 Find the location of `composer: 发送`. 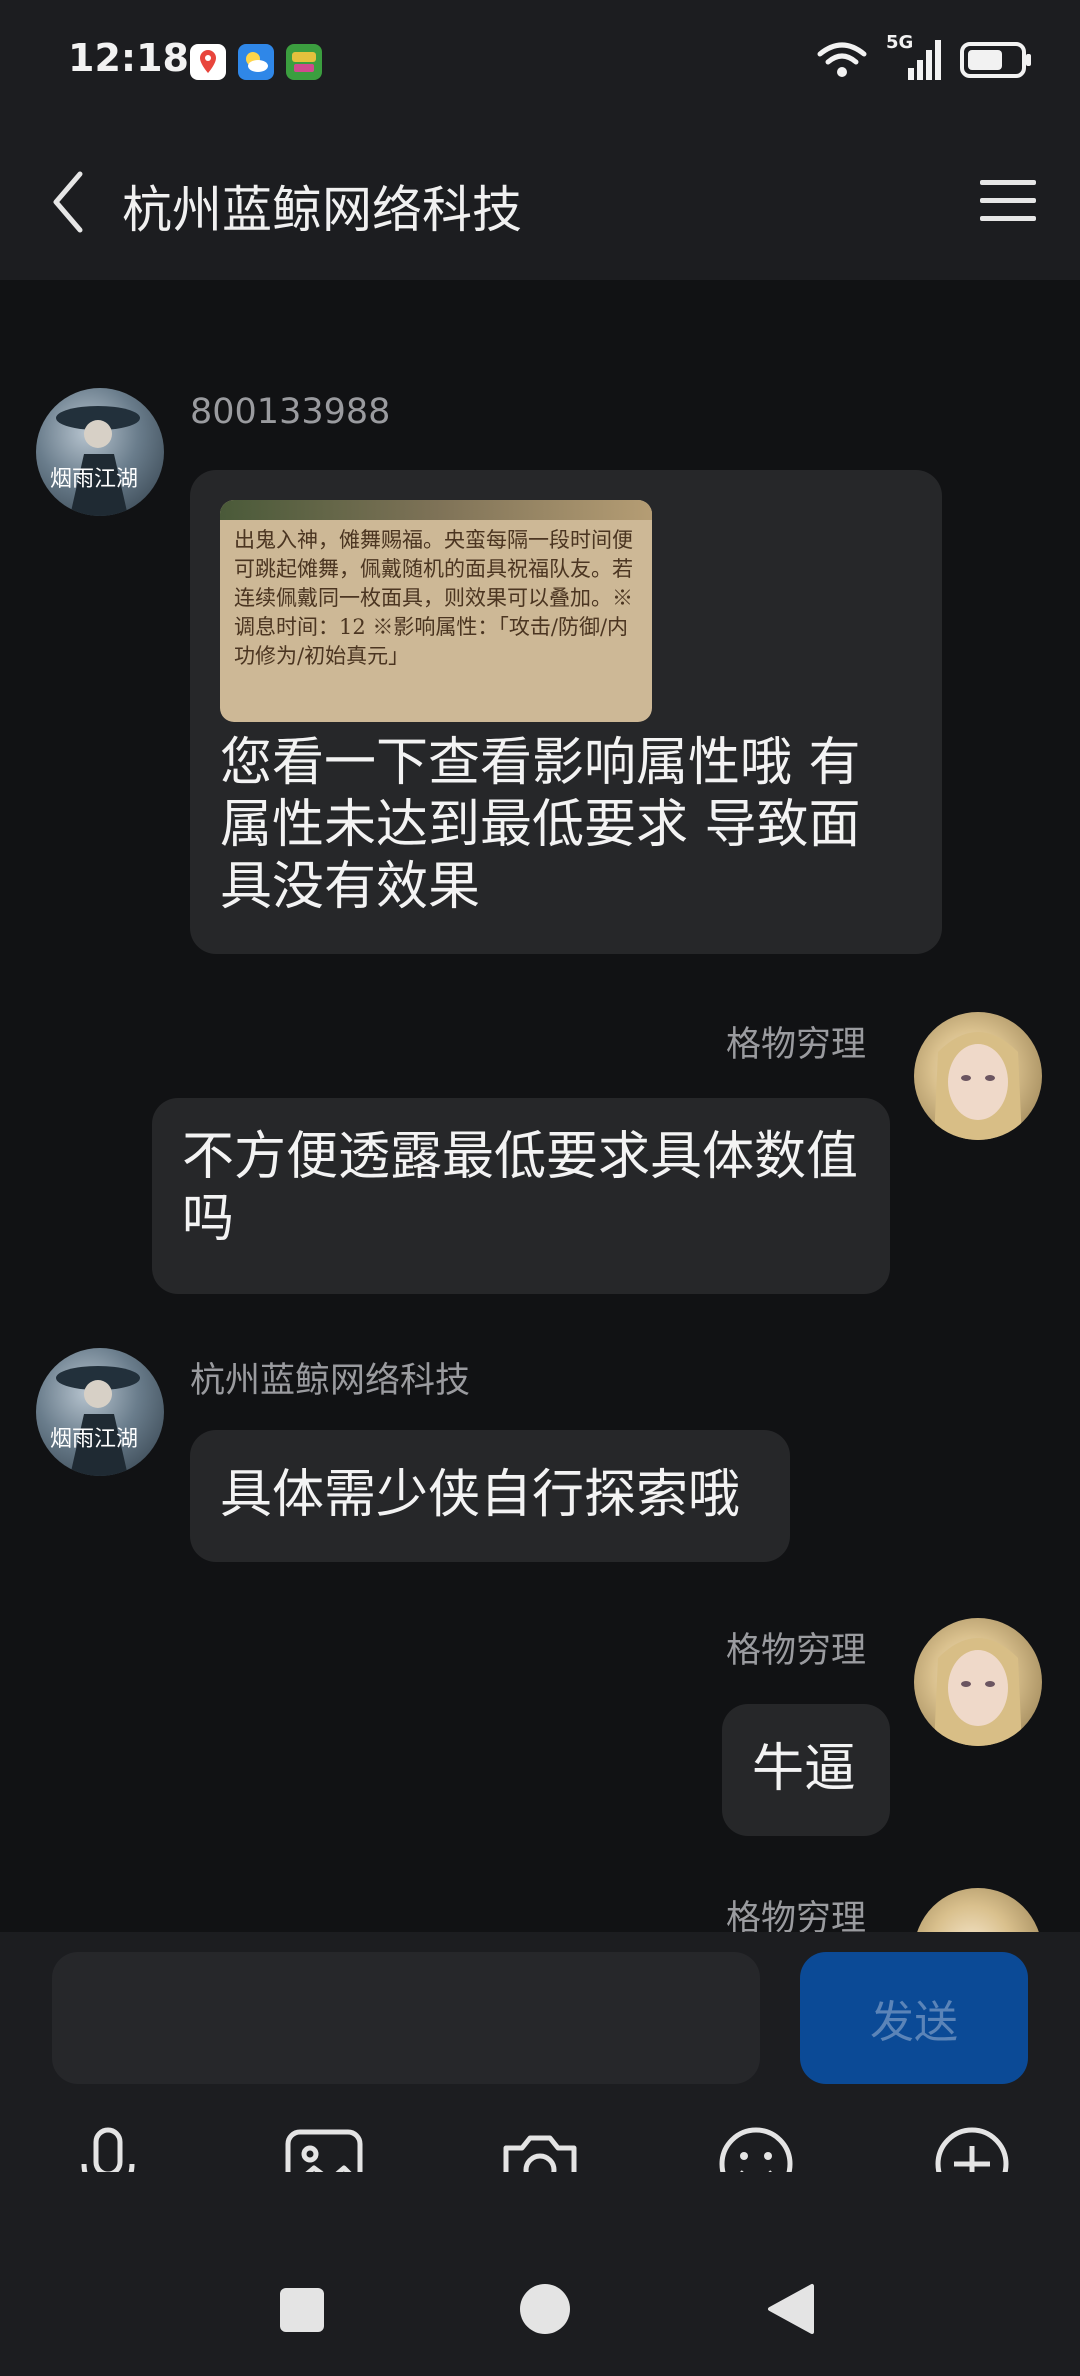

composer: 发送 is located at coordinates (540, 2067).